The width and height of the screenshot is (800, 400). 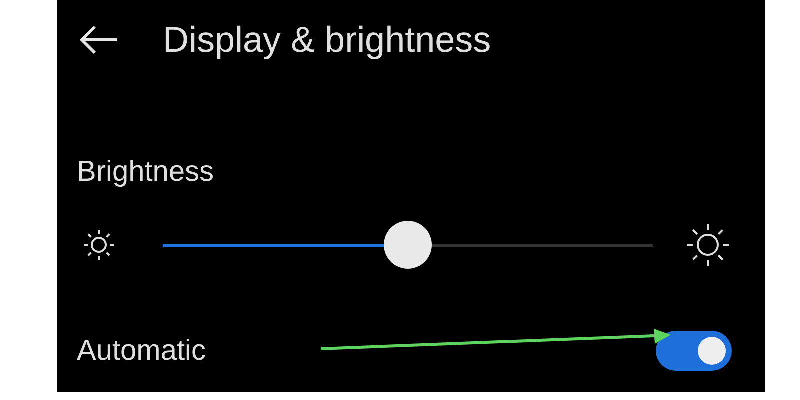 I want to click on brightness-label: Brightness, so click(x=146, y=172).